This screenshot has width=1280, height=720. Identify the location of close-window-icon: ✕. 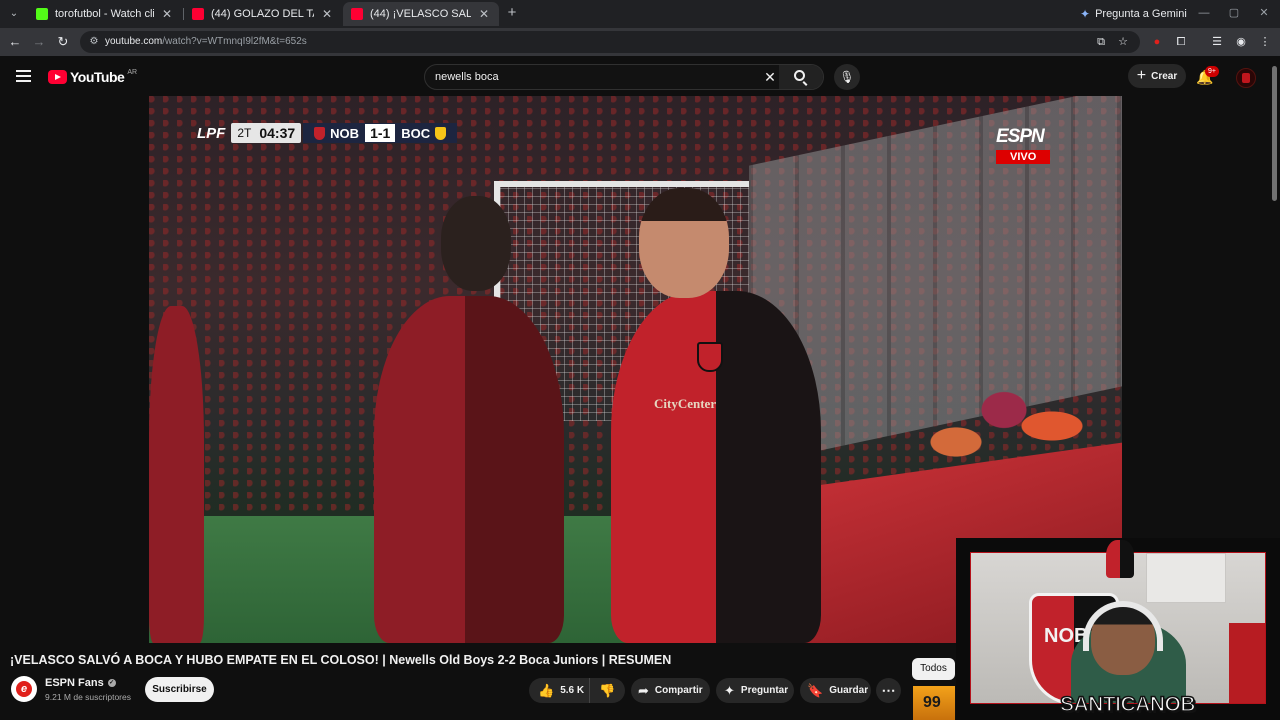
(1264, 13).